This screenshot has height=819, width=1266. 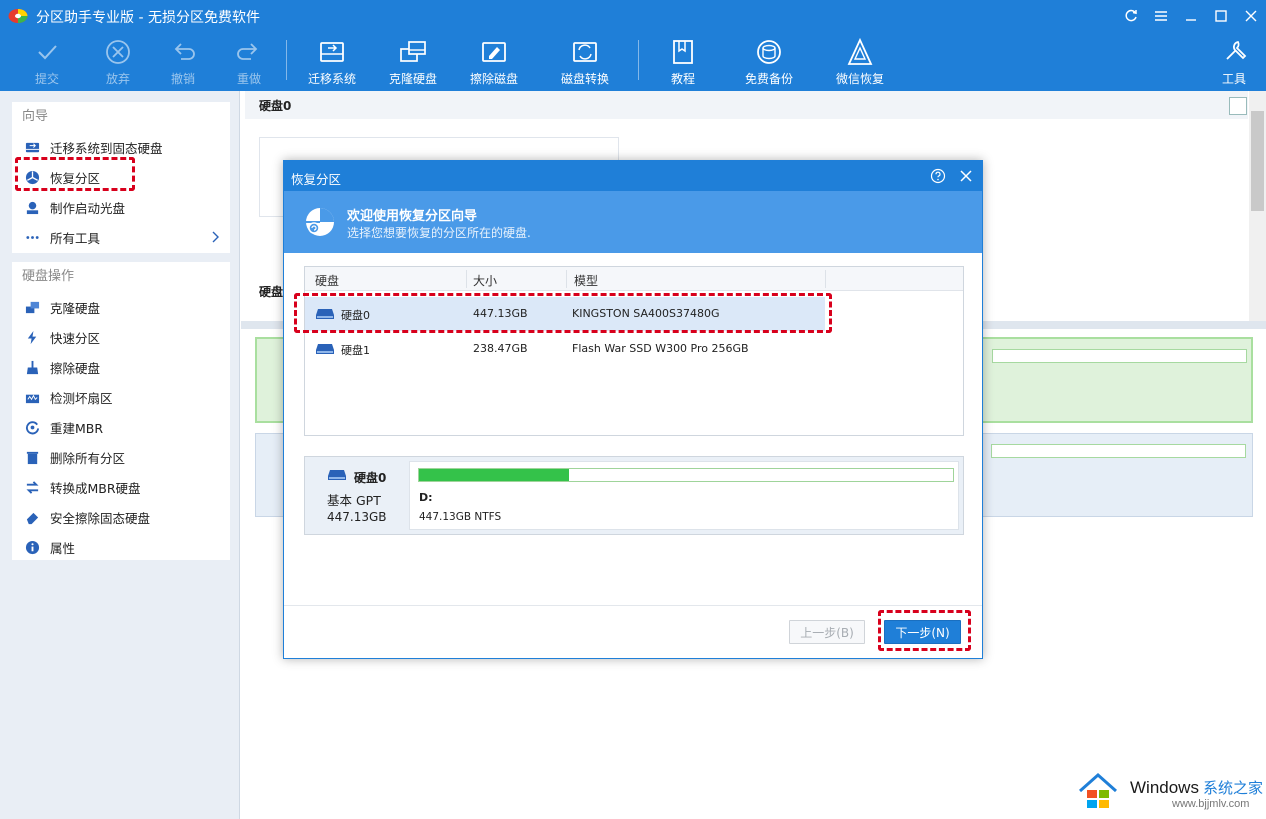 What do you see at coordinates (1098, 790) in the screenshot?
I see `windows-house-logo-icon` at bounding box center [1098, 790].